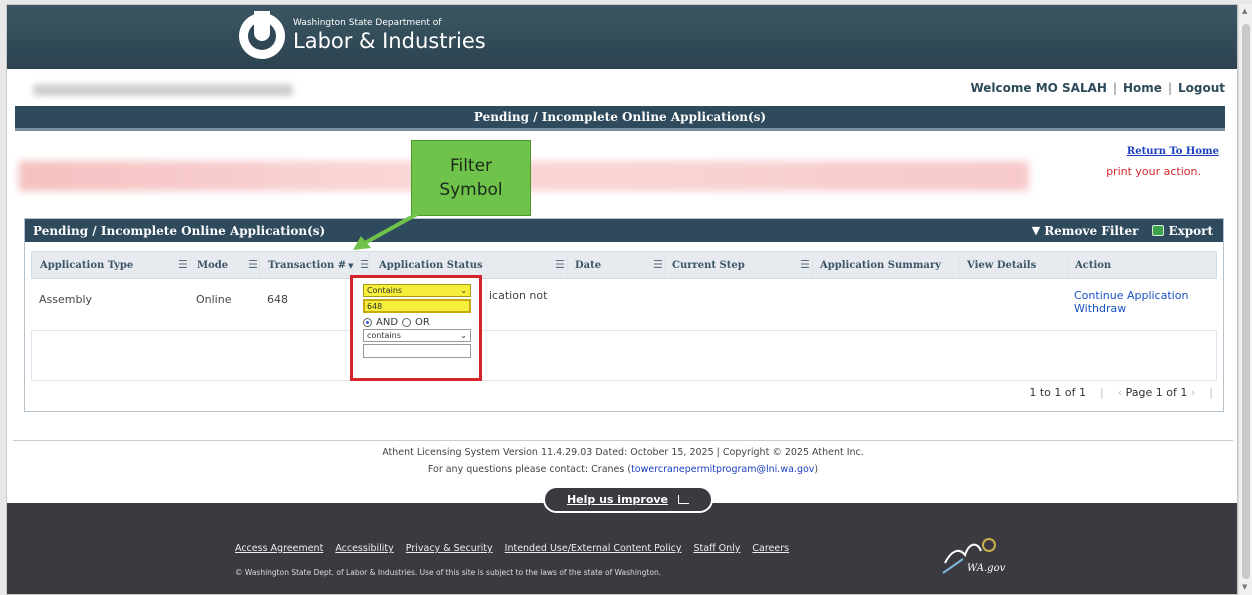  Describe the element at coordinates (1102, 392) in the screenshot. I see `pager-first-icon: |` at that location.